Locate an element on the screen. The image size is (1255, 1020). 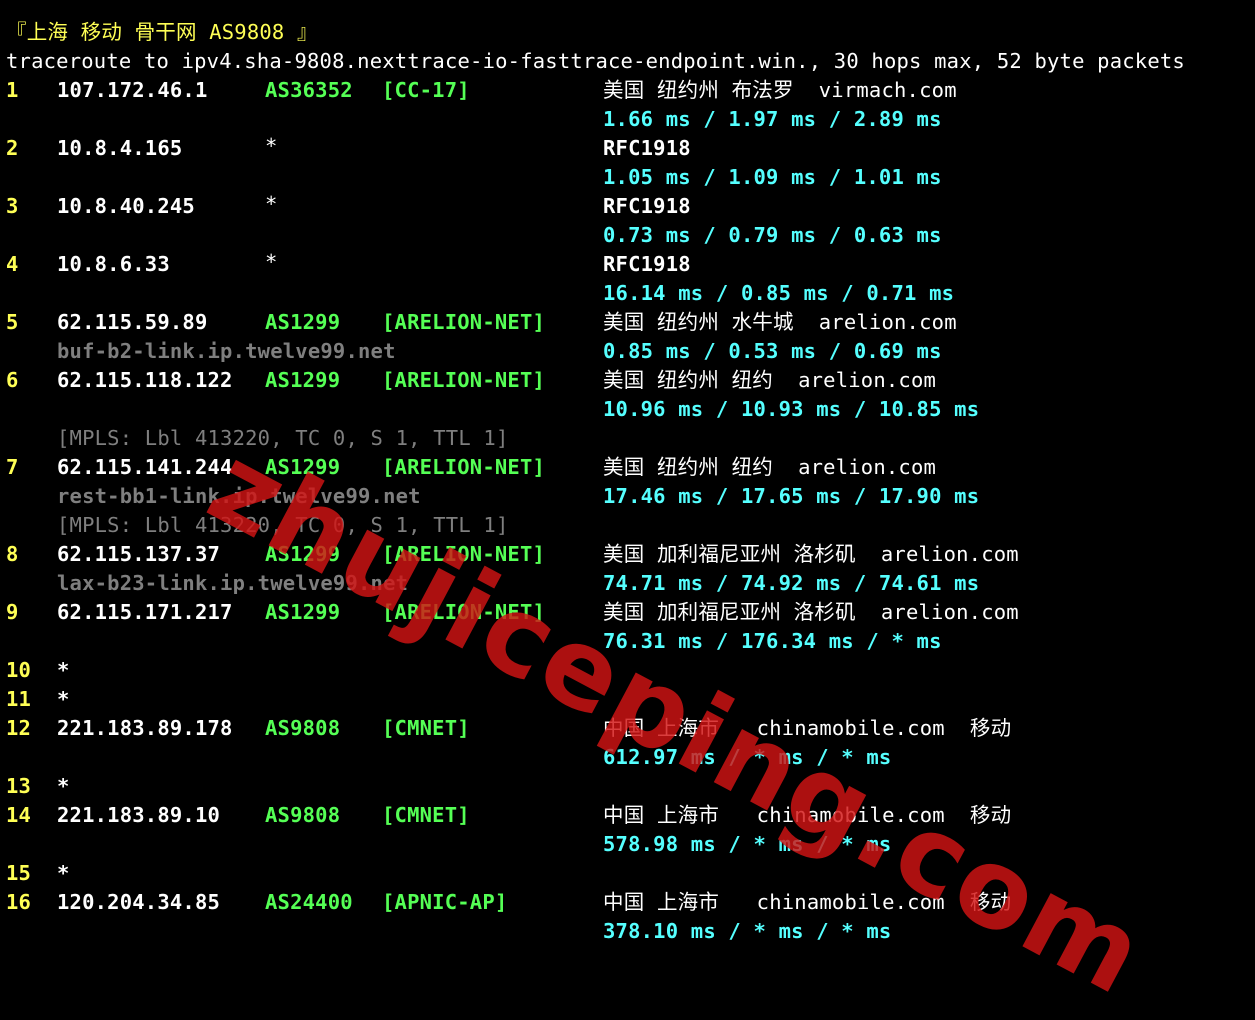
hop-ip: 62.115.137.37 is located at coordinates (139, 554).